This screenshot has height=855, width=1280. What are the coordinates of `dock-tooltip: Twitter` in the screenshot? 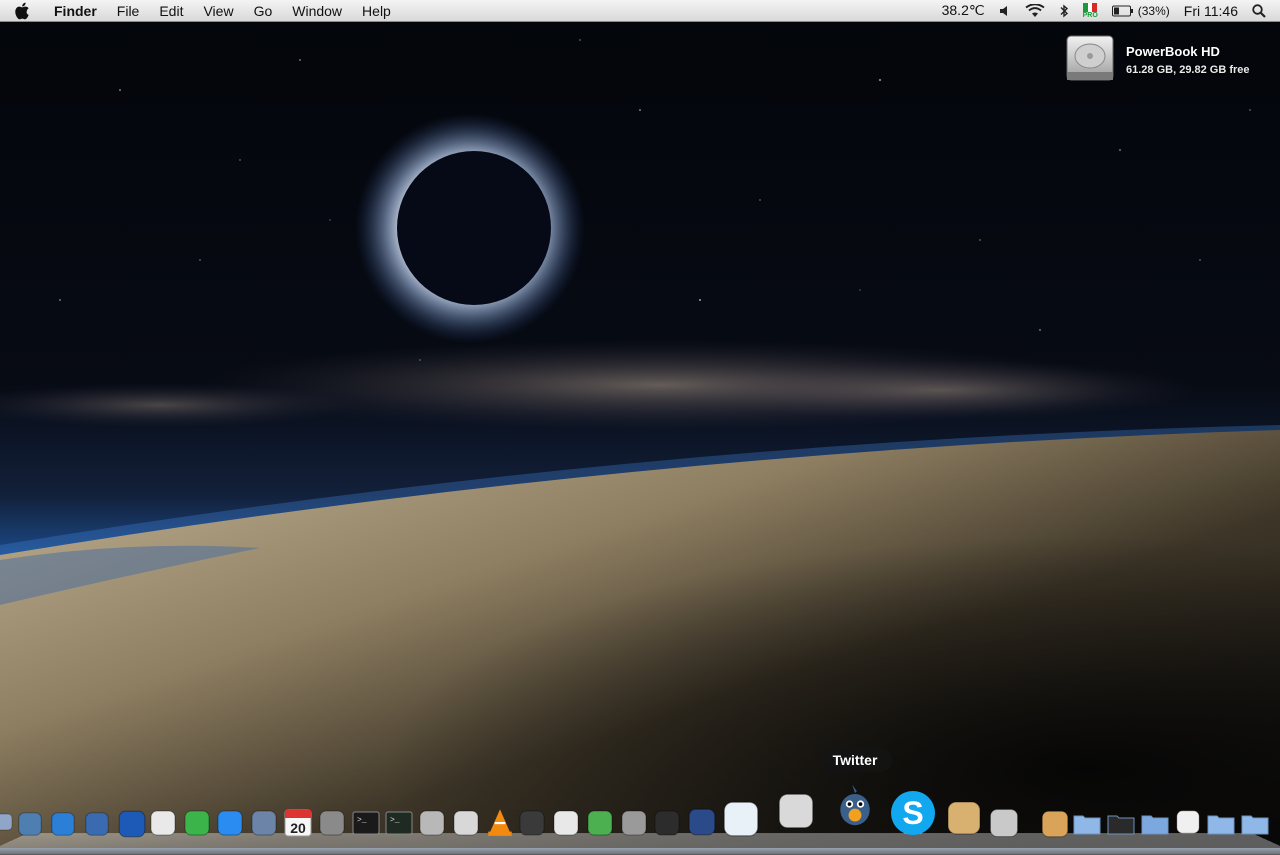 It's located at (855, 760).